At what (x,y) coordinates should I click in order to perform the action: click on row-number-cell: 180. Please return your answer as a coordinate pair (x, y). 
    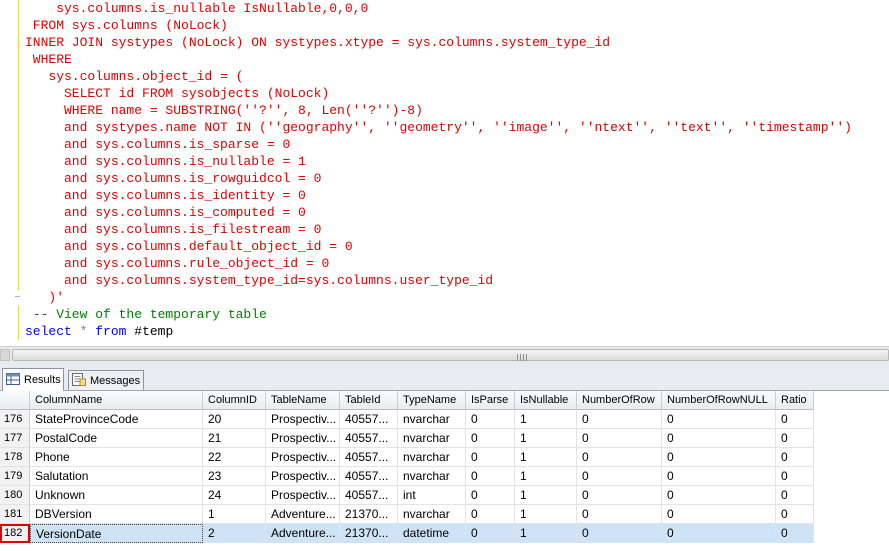
    Looking at the image, I should click on (15, 495).